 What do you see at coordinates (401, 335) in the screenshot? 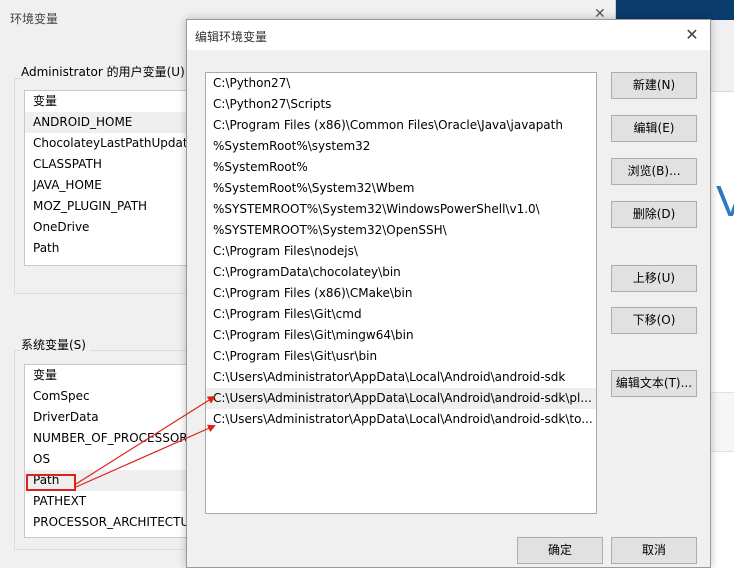
I see `path-entry: C:\Program Files\Git\mingw64\bin` at bounding box center [401, 335].